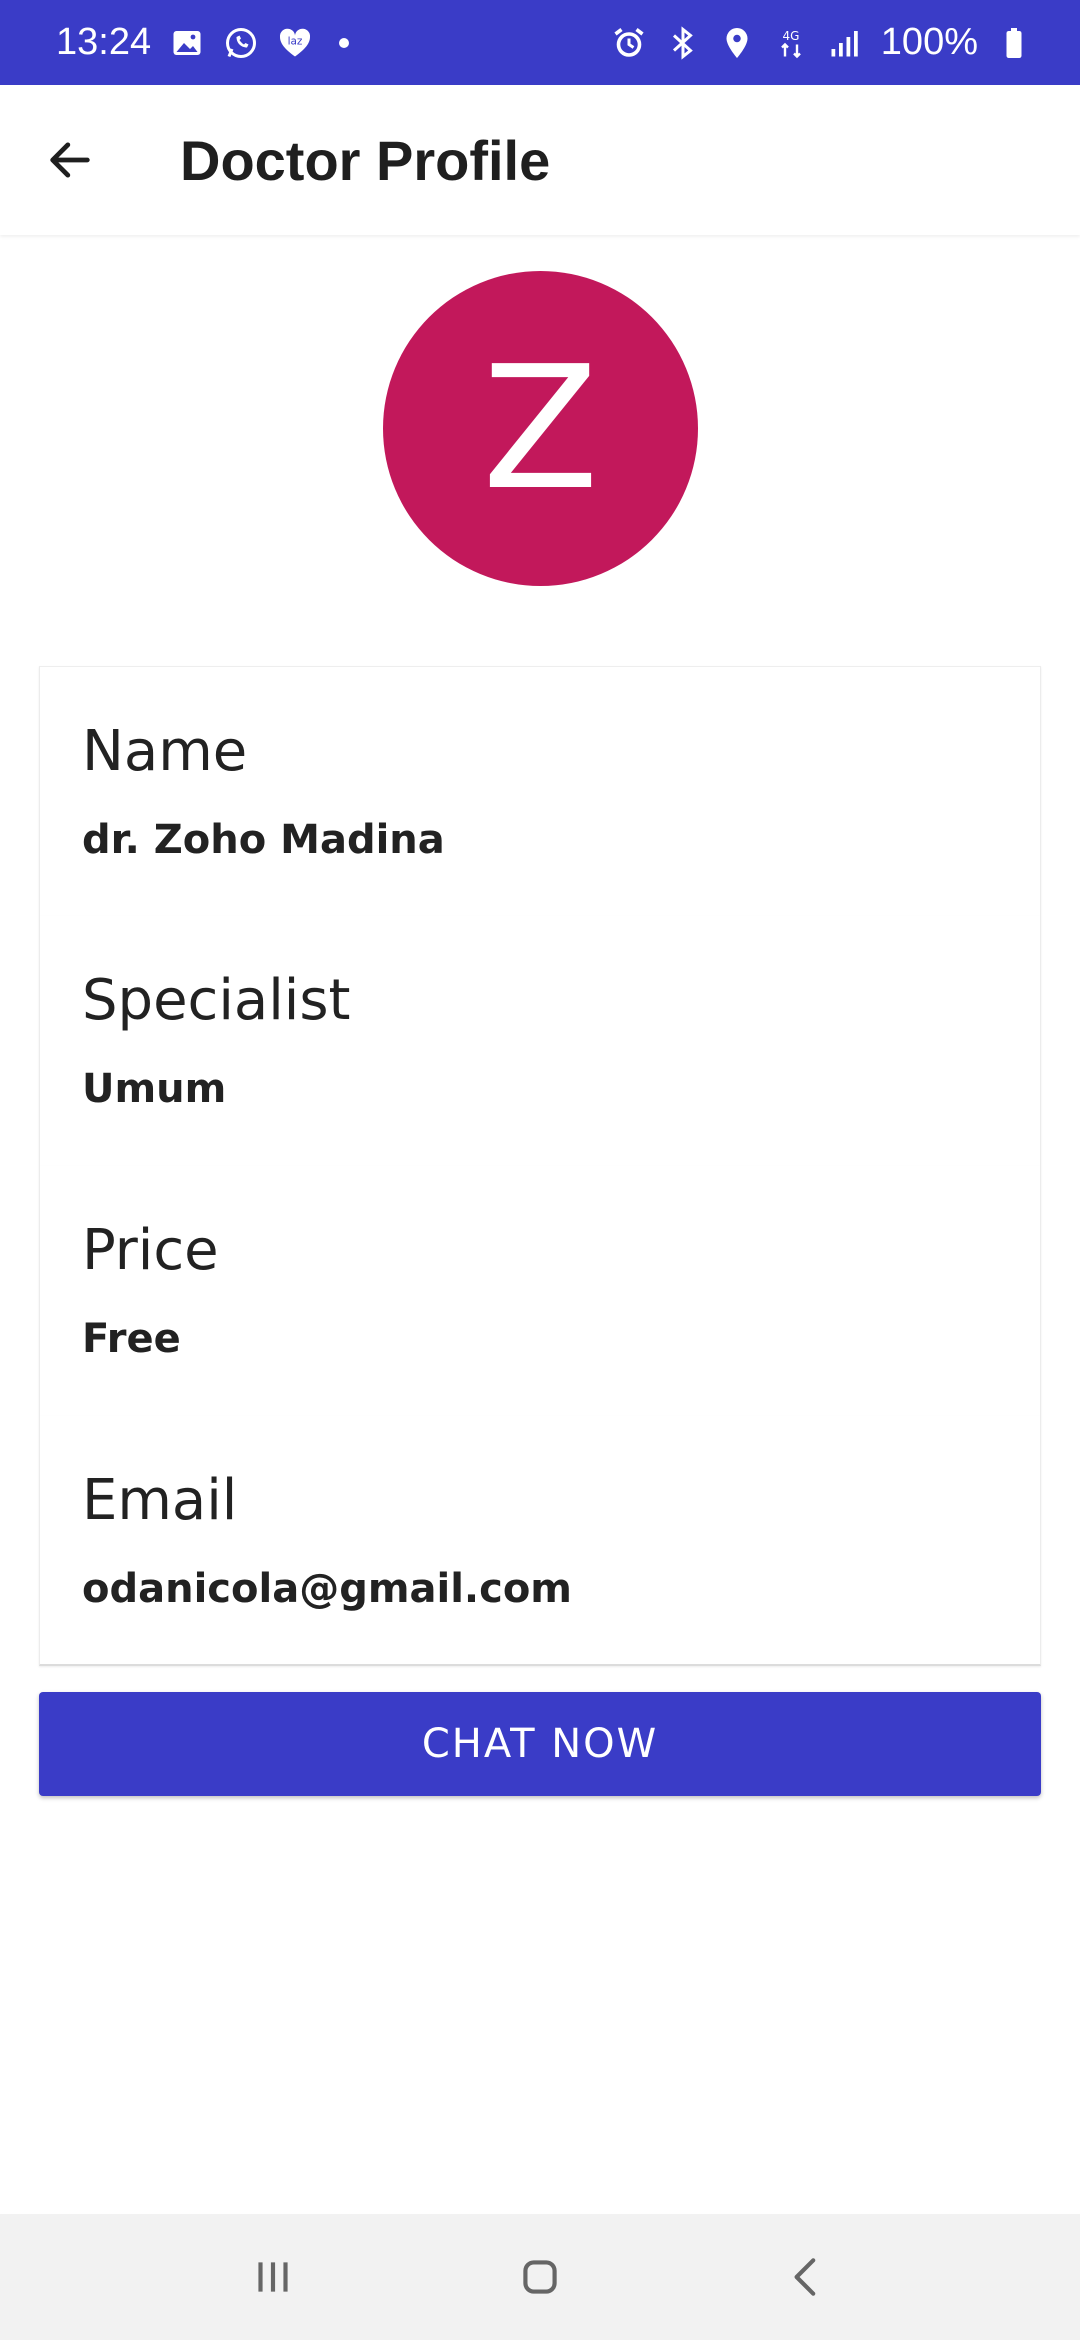 This screenshot has height=2340, width=1080. I want to click on status-time: 13:24, so click(104, 42).